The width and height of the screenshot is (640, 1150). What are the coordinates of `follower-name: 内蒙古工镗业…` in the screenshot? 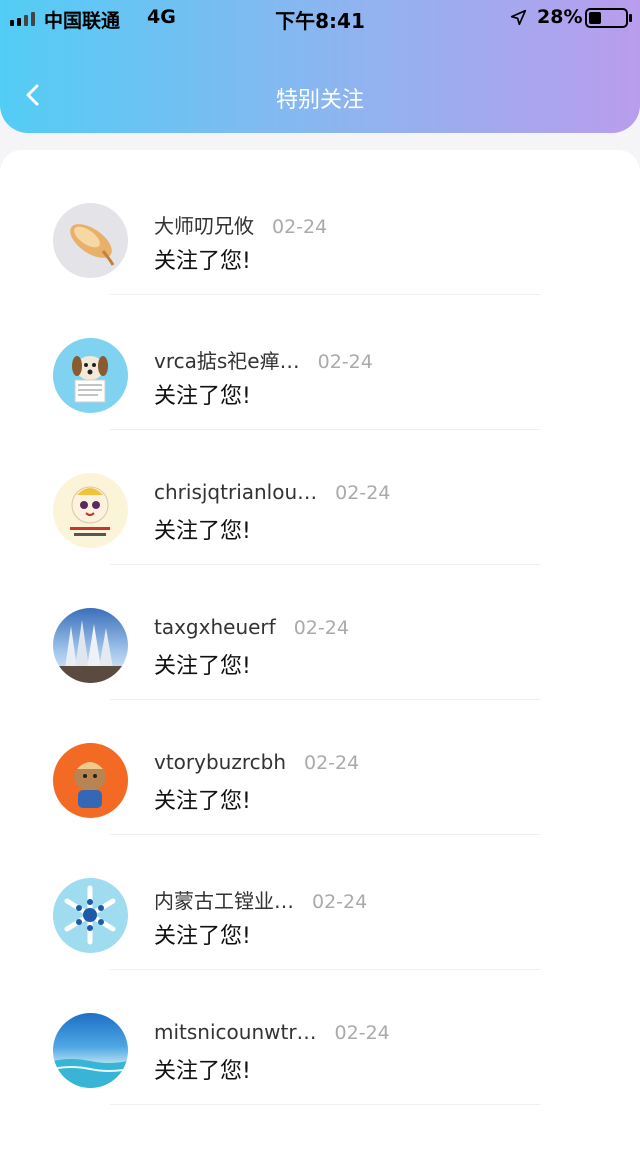 It's located at (224, 901).